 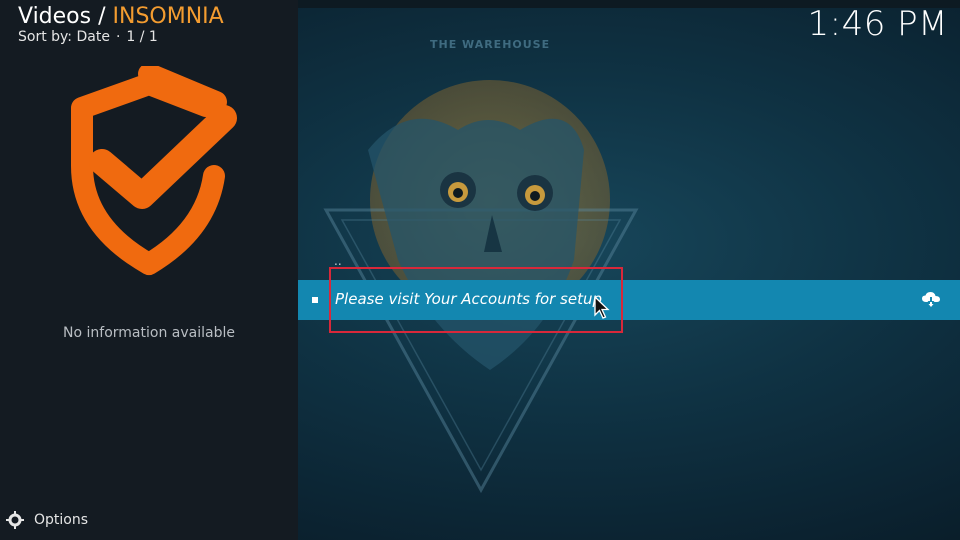 What do you see at coordinates (168, 16) in the screenshot?
I see `addon-name: INSOMNIA` at bounding box center [168, 16].